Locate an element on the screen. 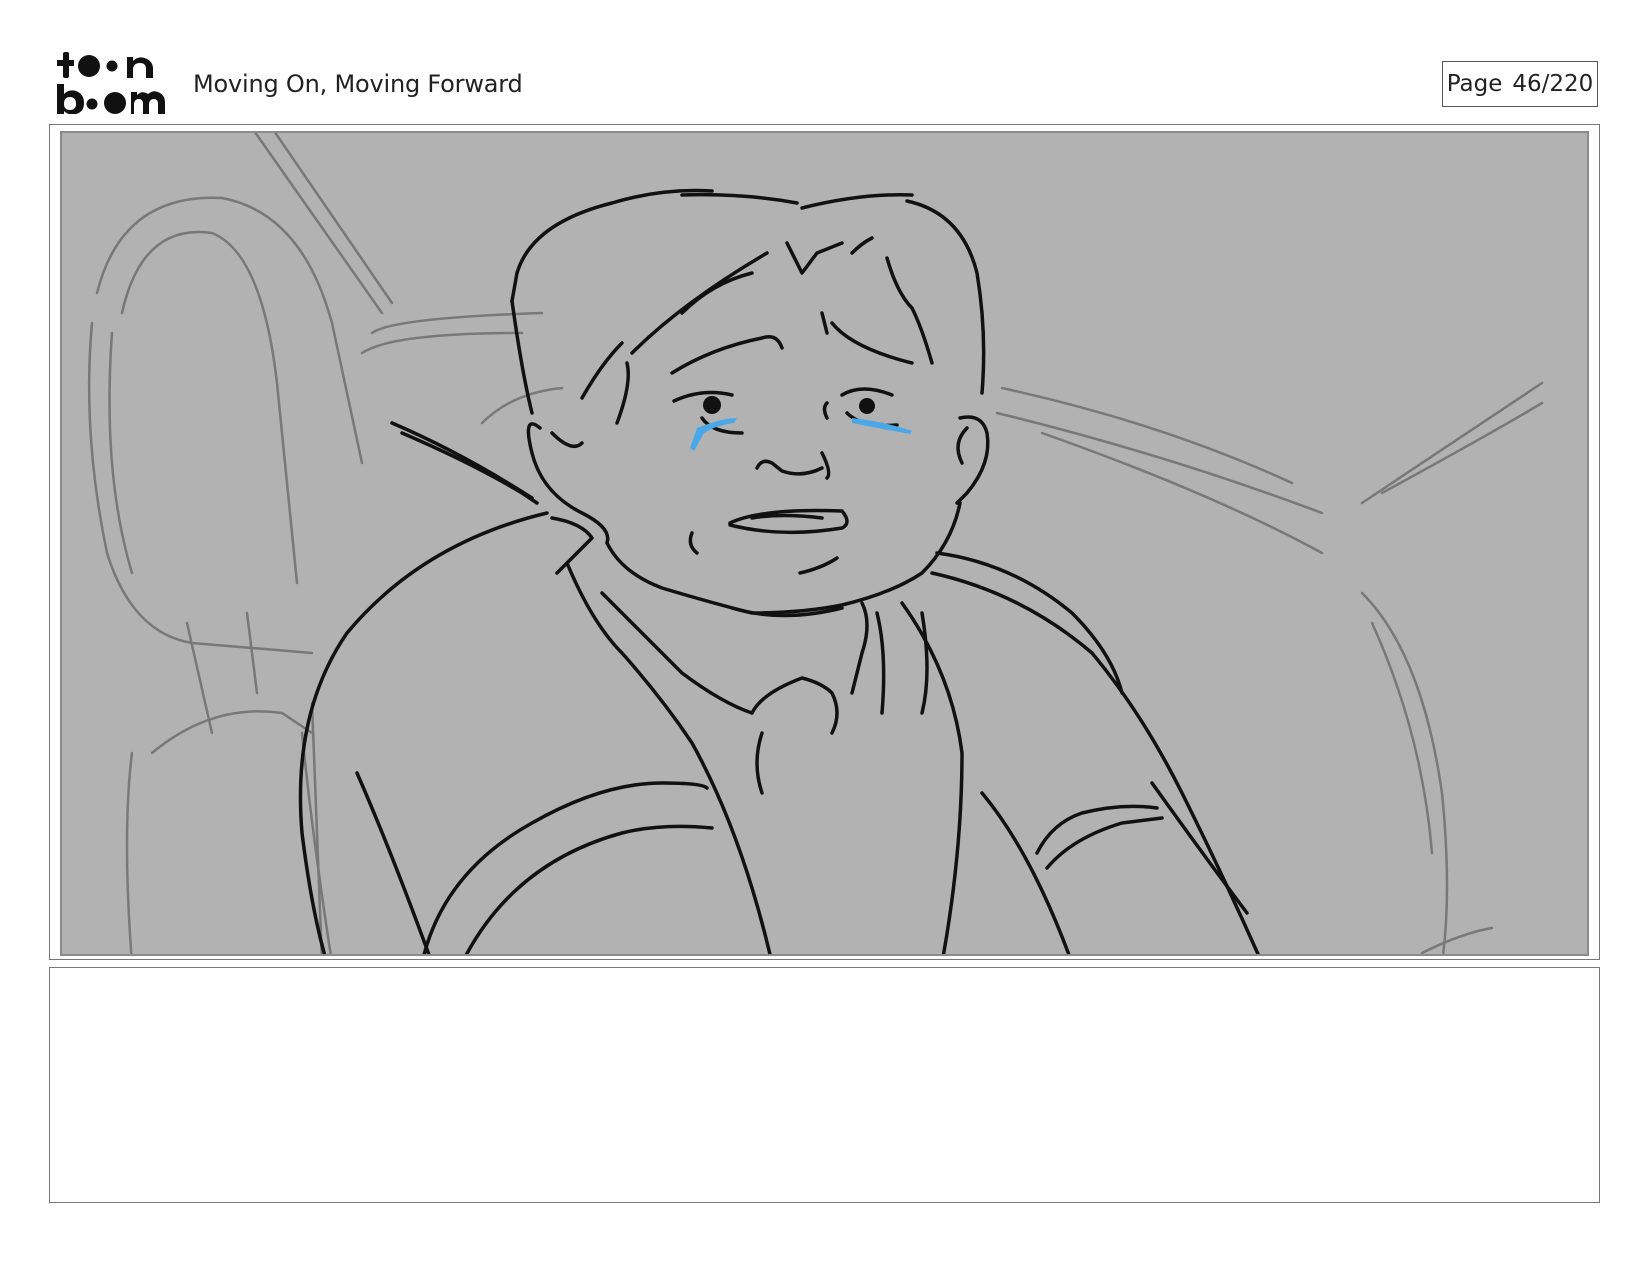  page-indicator: Page 46/220 is located at coordinates (1520, 84).